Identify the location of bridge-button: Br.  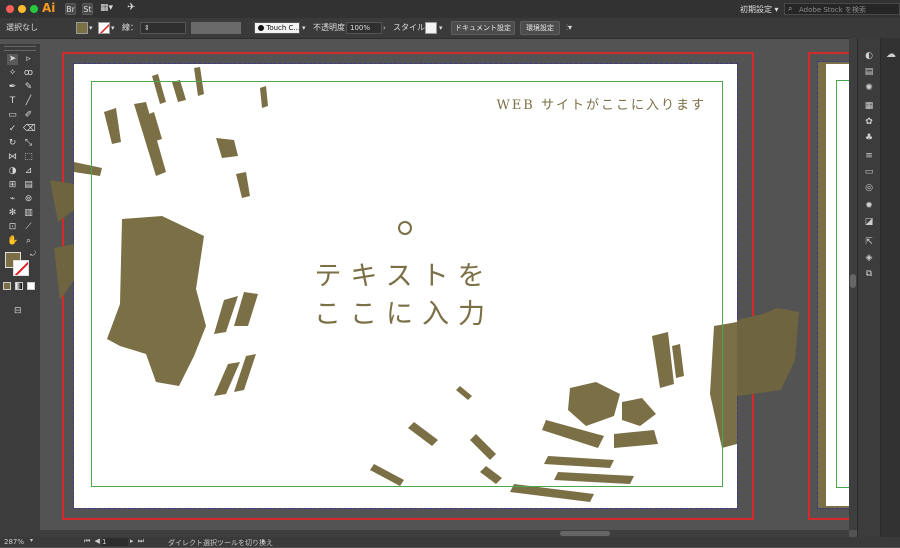
(70, 9).